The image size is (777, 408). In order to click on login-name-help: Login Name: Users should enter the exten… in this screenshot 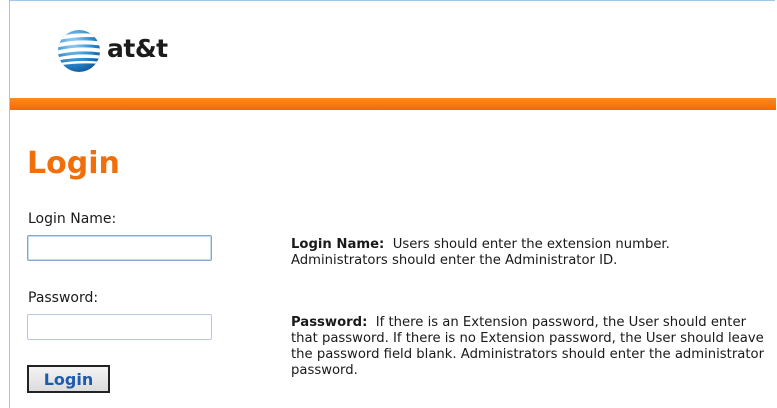, I will do `click(528, 253)`.